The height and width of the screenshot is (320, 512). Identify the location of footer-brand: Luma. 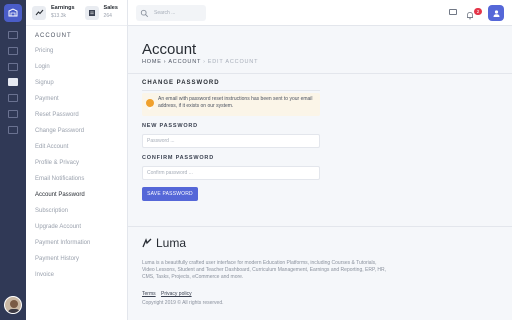
(164, 243).